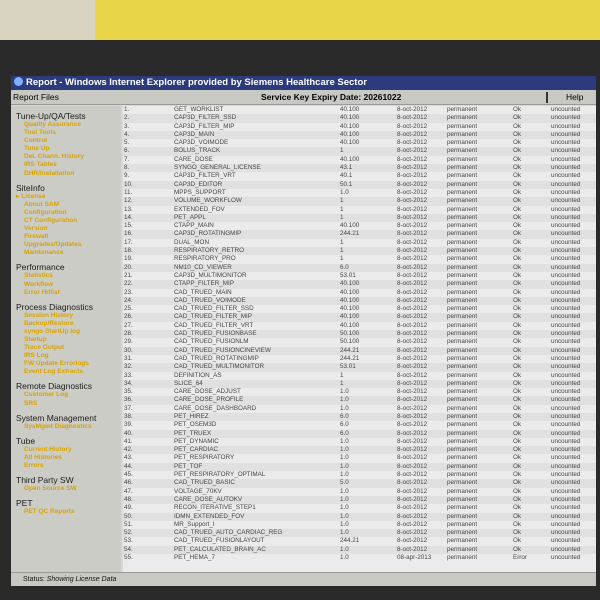 The height and width of the screenshot is (600, 600). Describe the element at coordinates (128, 292) in the screenshot. I see `license-number: 23.` at that location.